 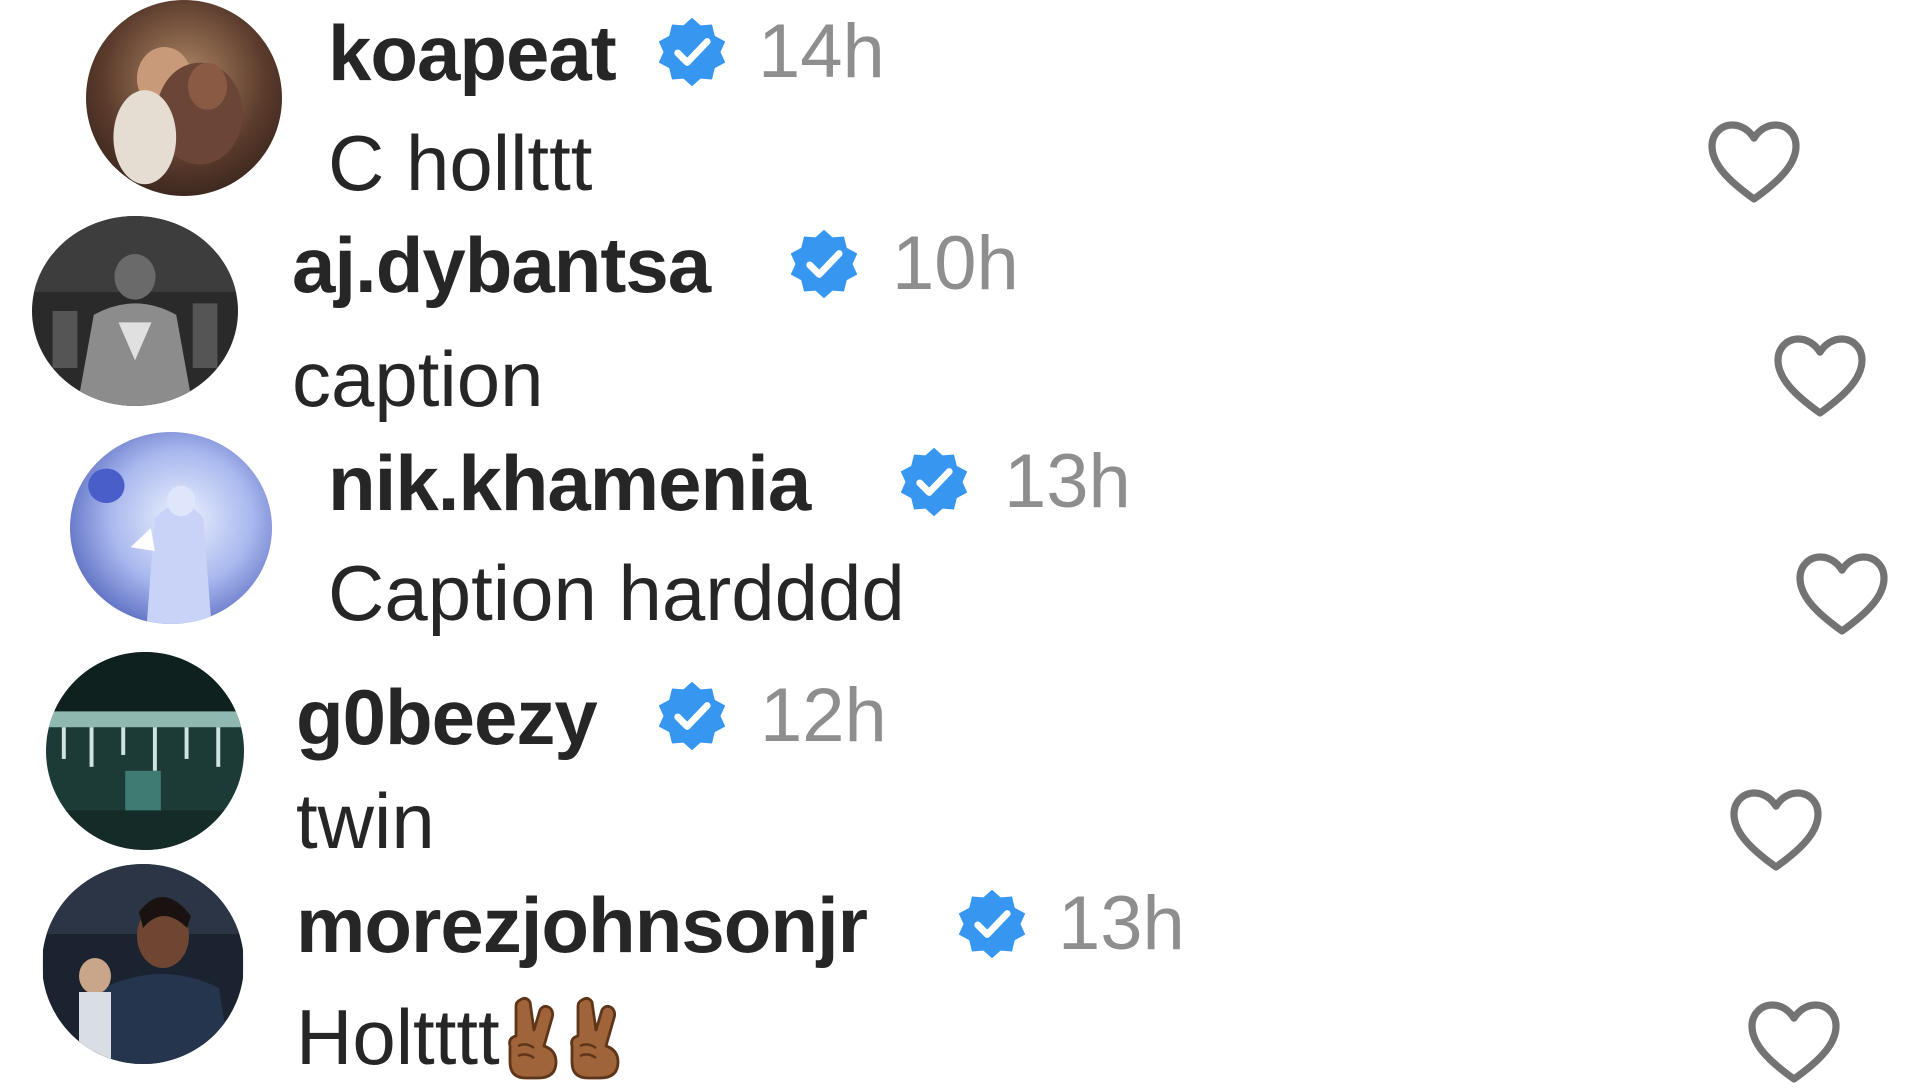 I want to click on comment-text: C hollttt, so click(x=460, y=163).